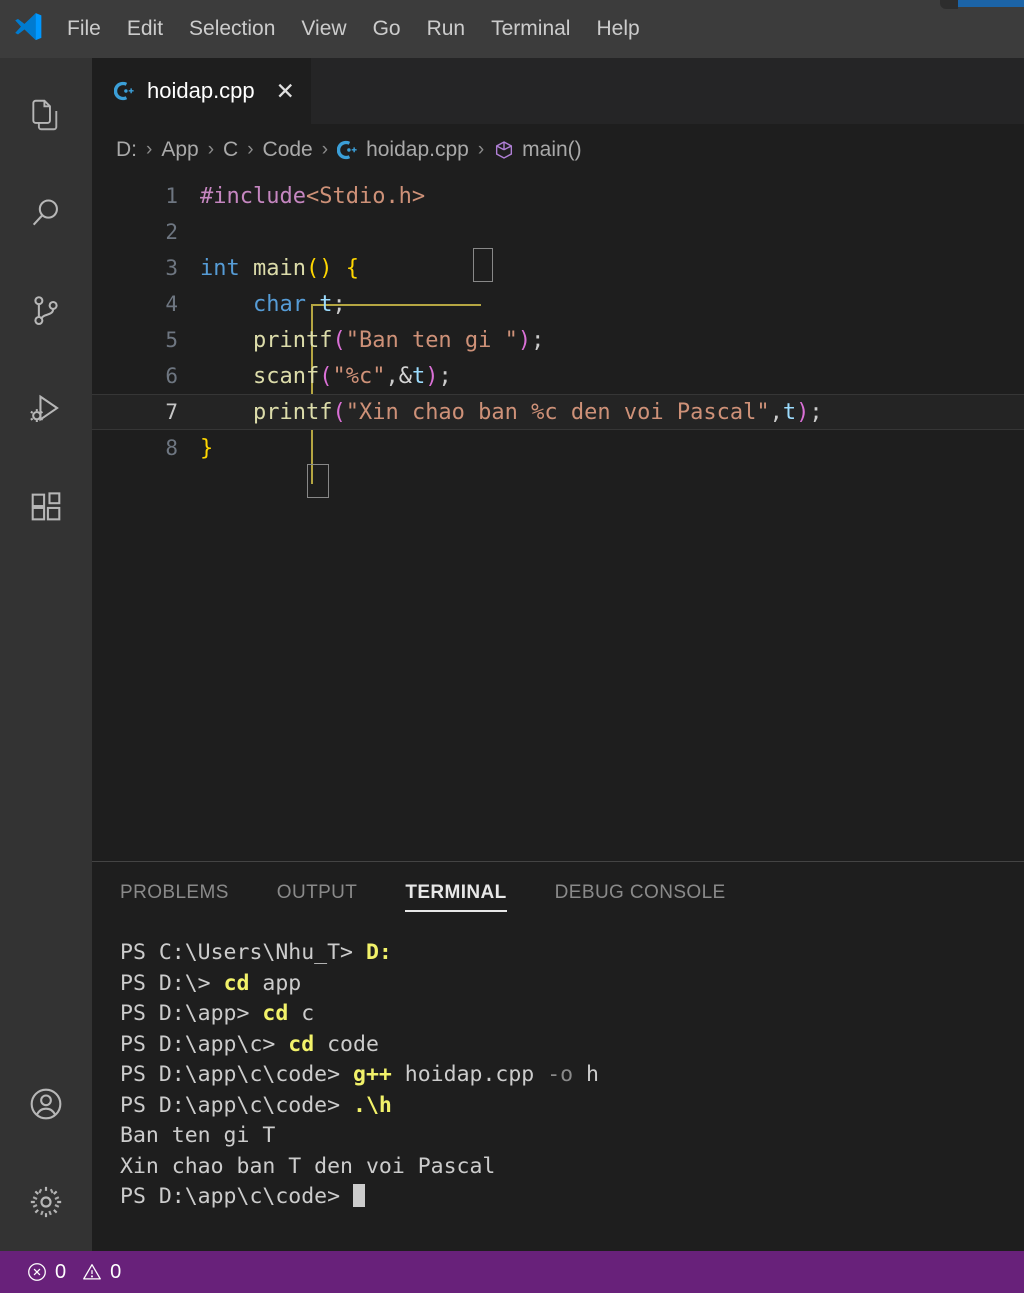 The image size is (1024, 1293). I want to click on terminal-segment: D:, so click(378, 952).